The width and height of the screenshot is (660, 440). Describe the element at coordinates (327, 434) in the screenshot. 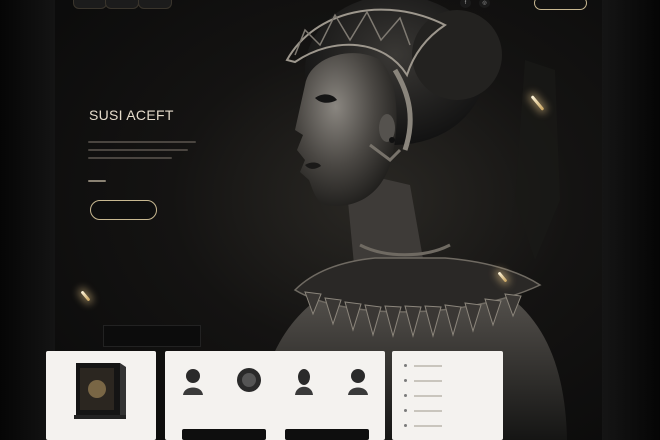

I see `card-button-right` at that location.